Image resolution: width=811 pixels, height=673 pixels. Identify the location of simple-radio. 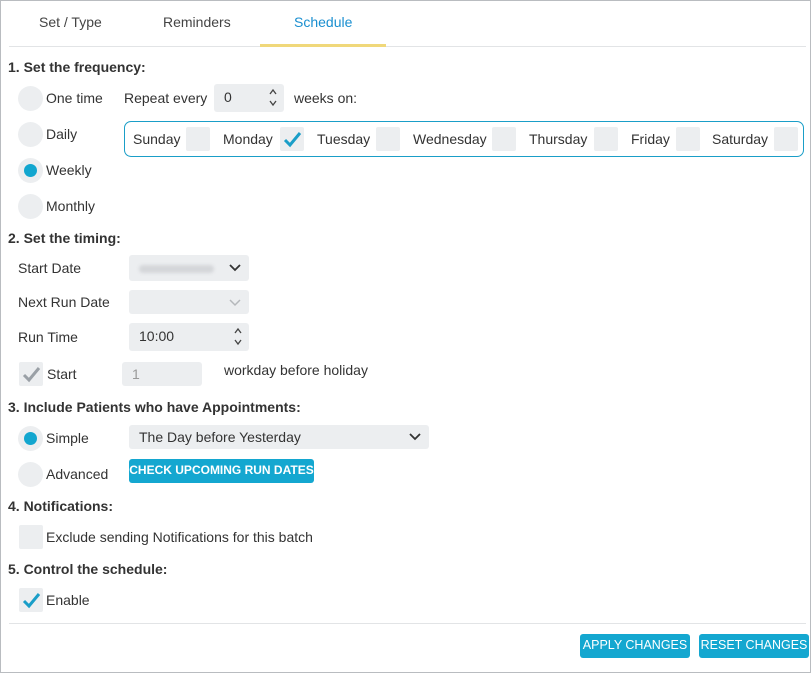
(30, 438).